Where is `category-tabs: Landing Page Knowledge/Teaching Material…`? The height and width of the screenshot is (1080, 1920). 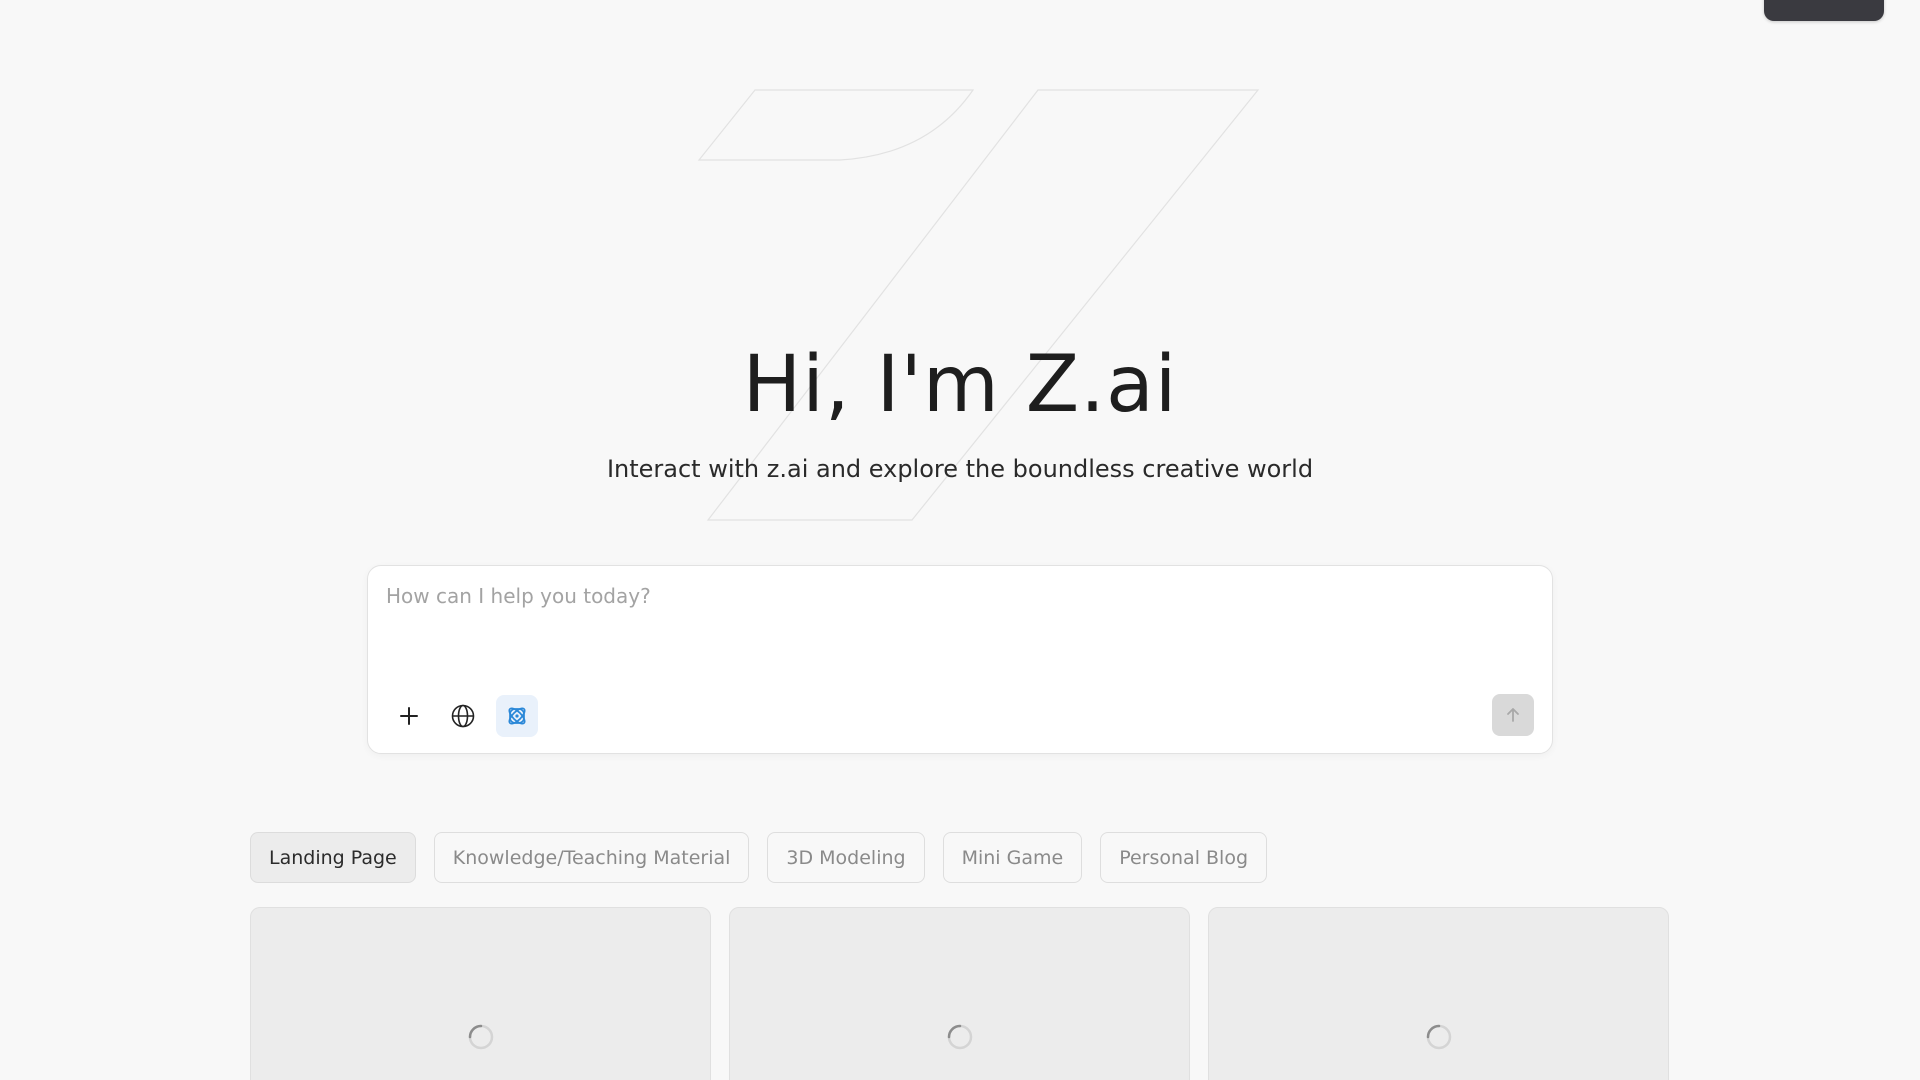
category-tabs: Landing Page Knowledge/Teaching Material… is located at coordinates (759, 857).